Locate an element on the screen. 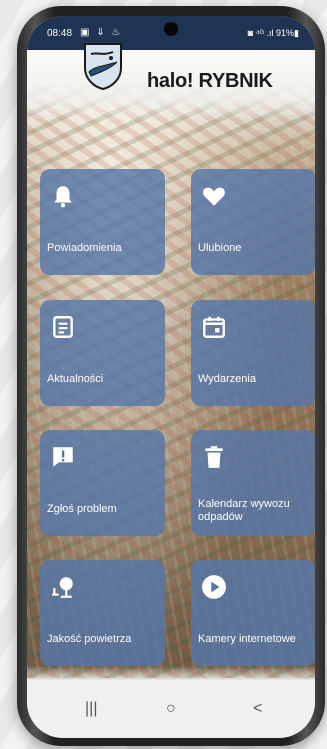 This screenshot has height=749, width=327. air-quality-icon is located at coordinates (62, 587).